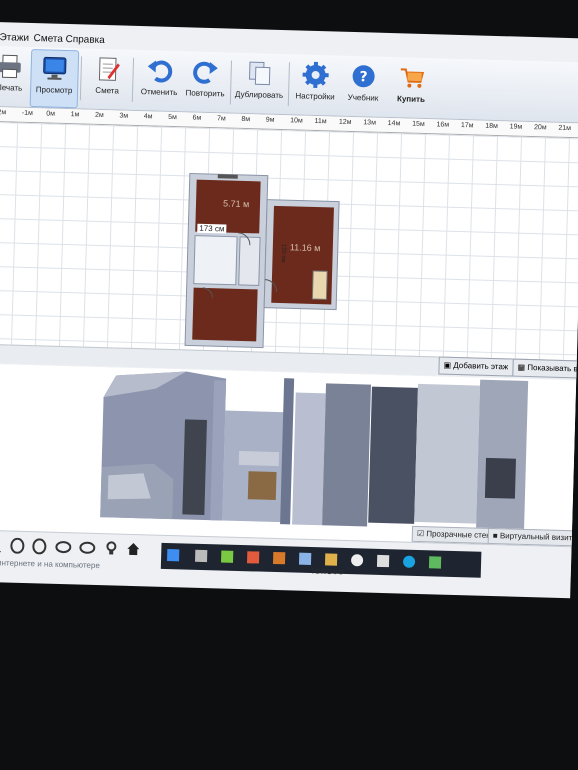 This screenshot has height=770, width=578. Describe the element at coordinates (148, 117) in the screenshot. I see `ruler-tick-label: 4м` at that location.